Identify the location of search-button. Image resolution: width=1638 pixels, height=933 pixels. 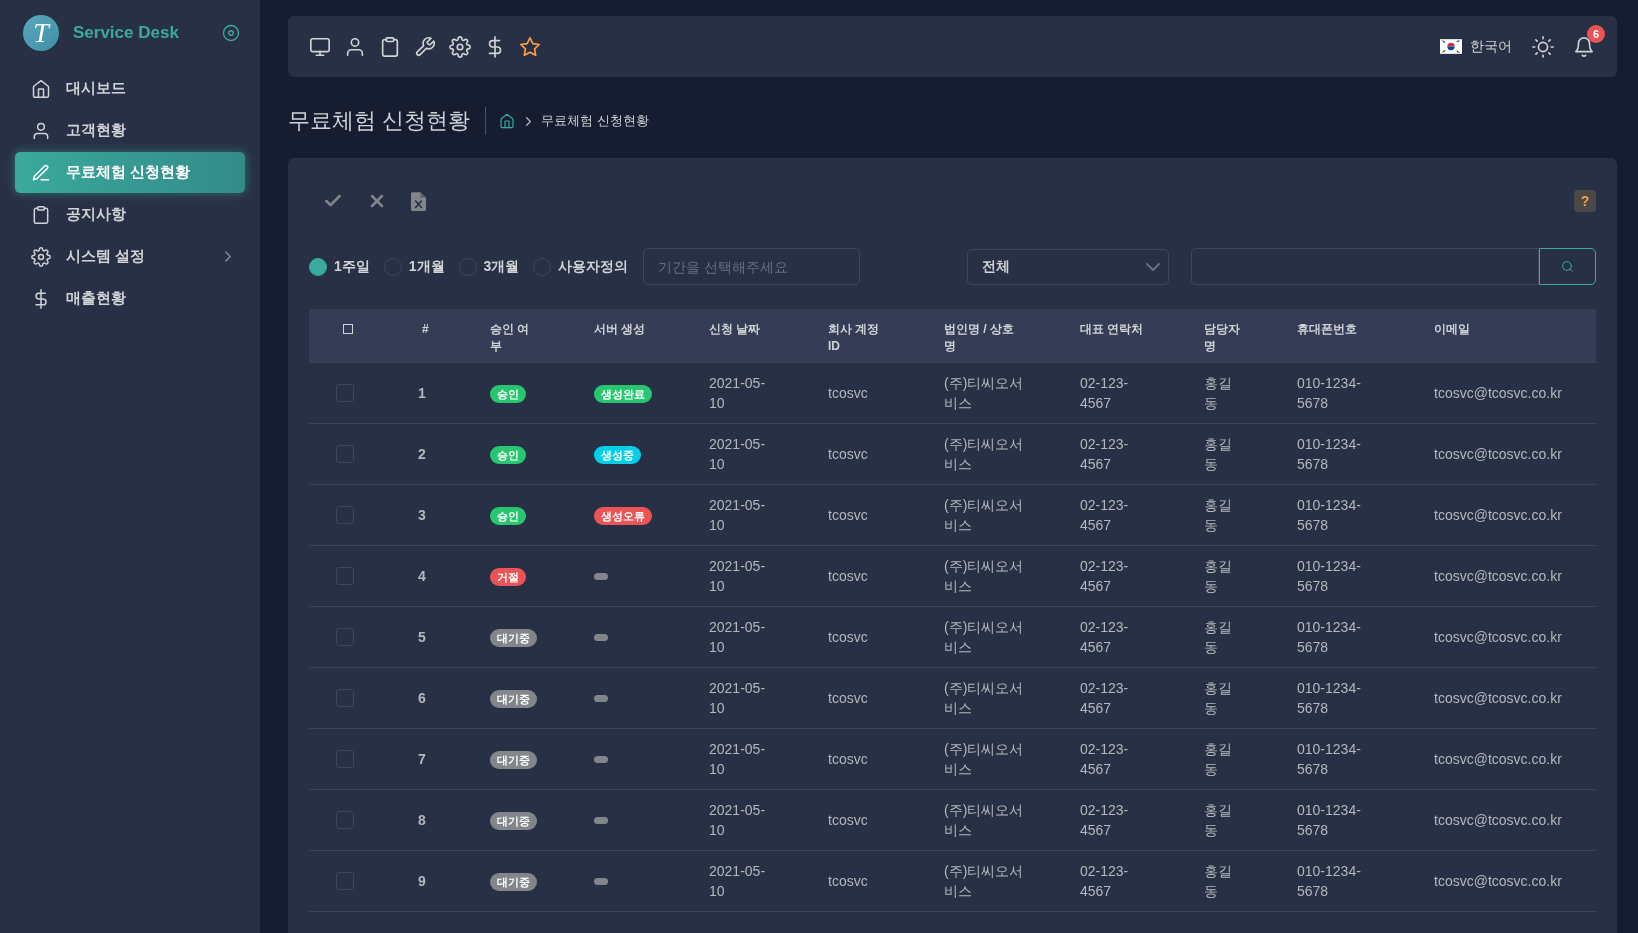
(1567, 266).